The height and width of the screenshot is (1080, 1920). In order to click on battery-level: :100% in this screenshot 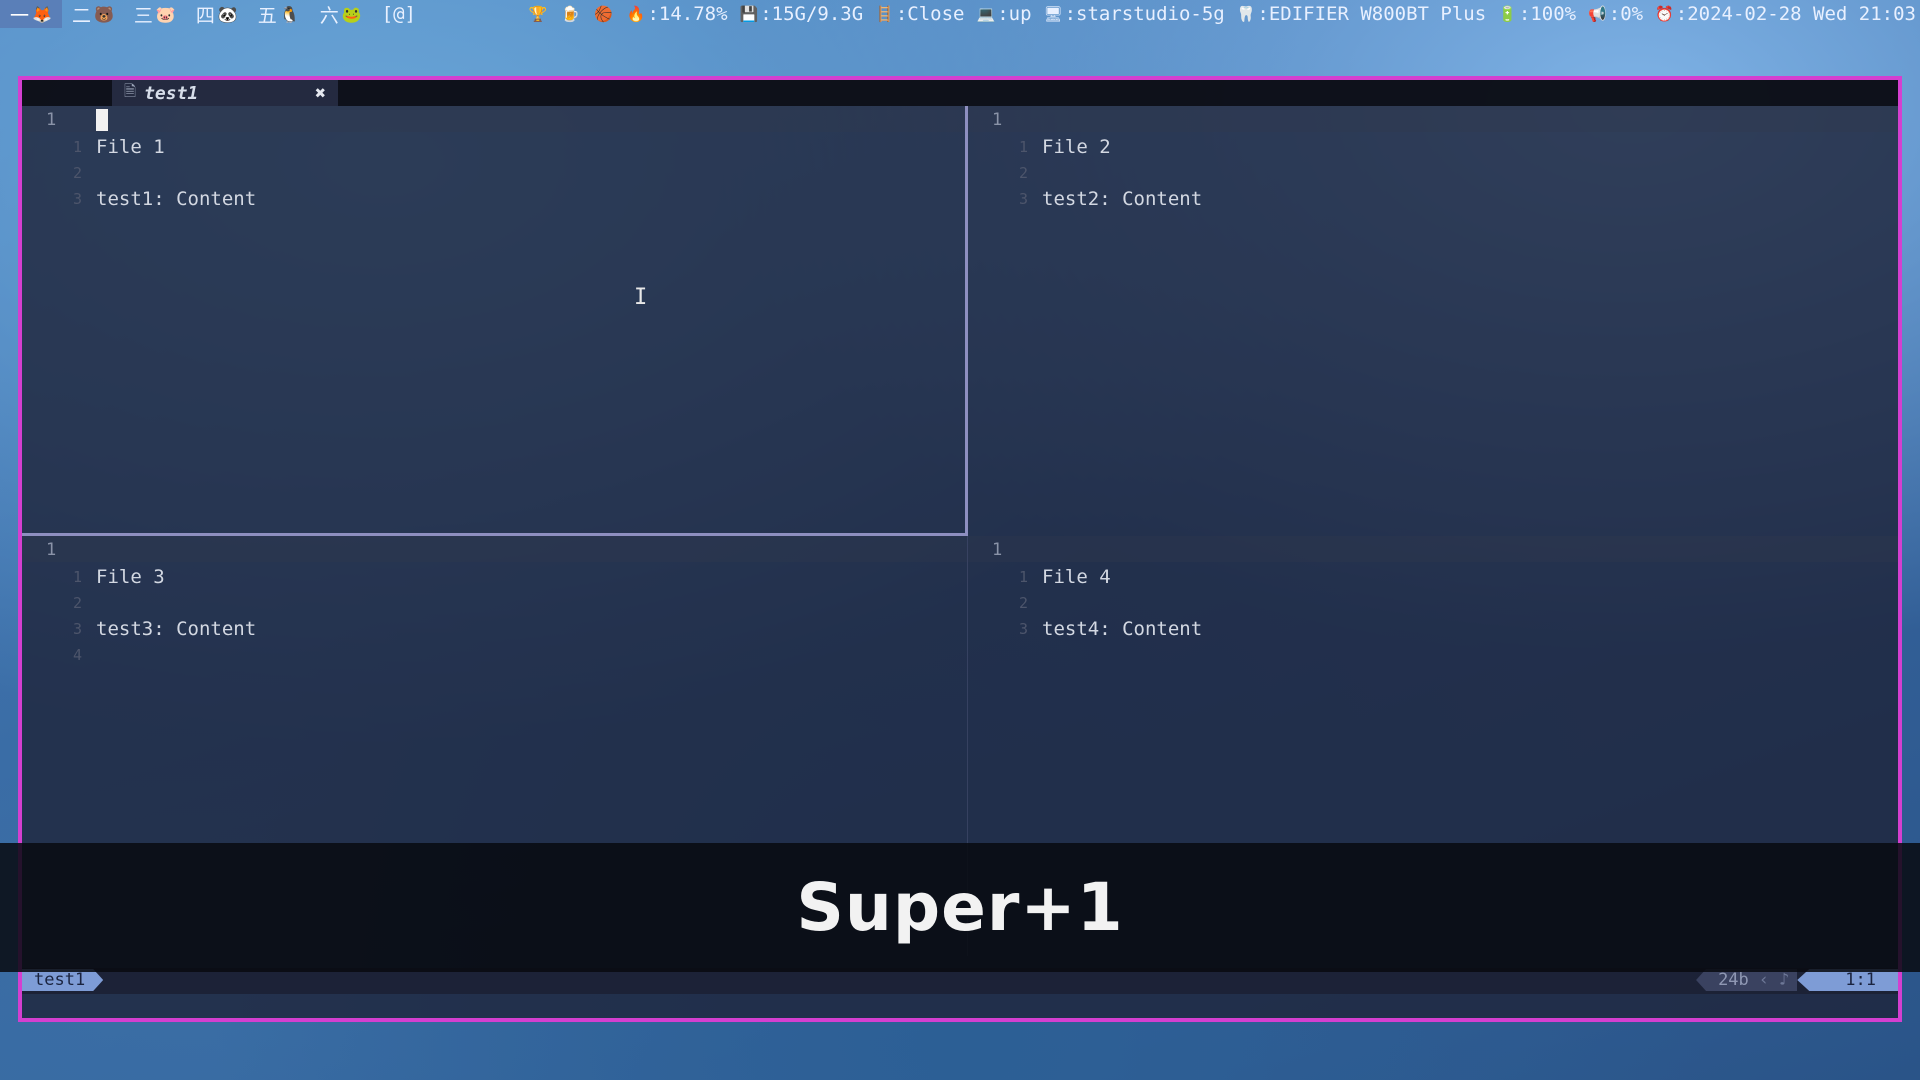, I will do `click(1547, 14)`.